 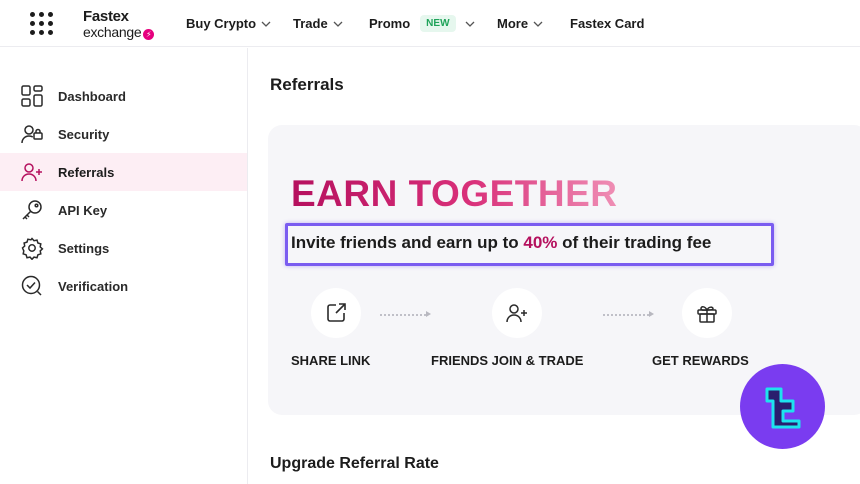 I want to click on share-link-icon, so click(x=336, y=312).